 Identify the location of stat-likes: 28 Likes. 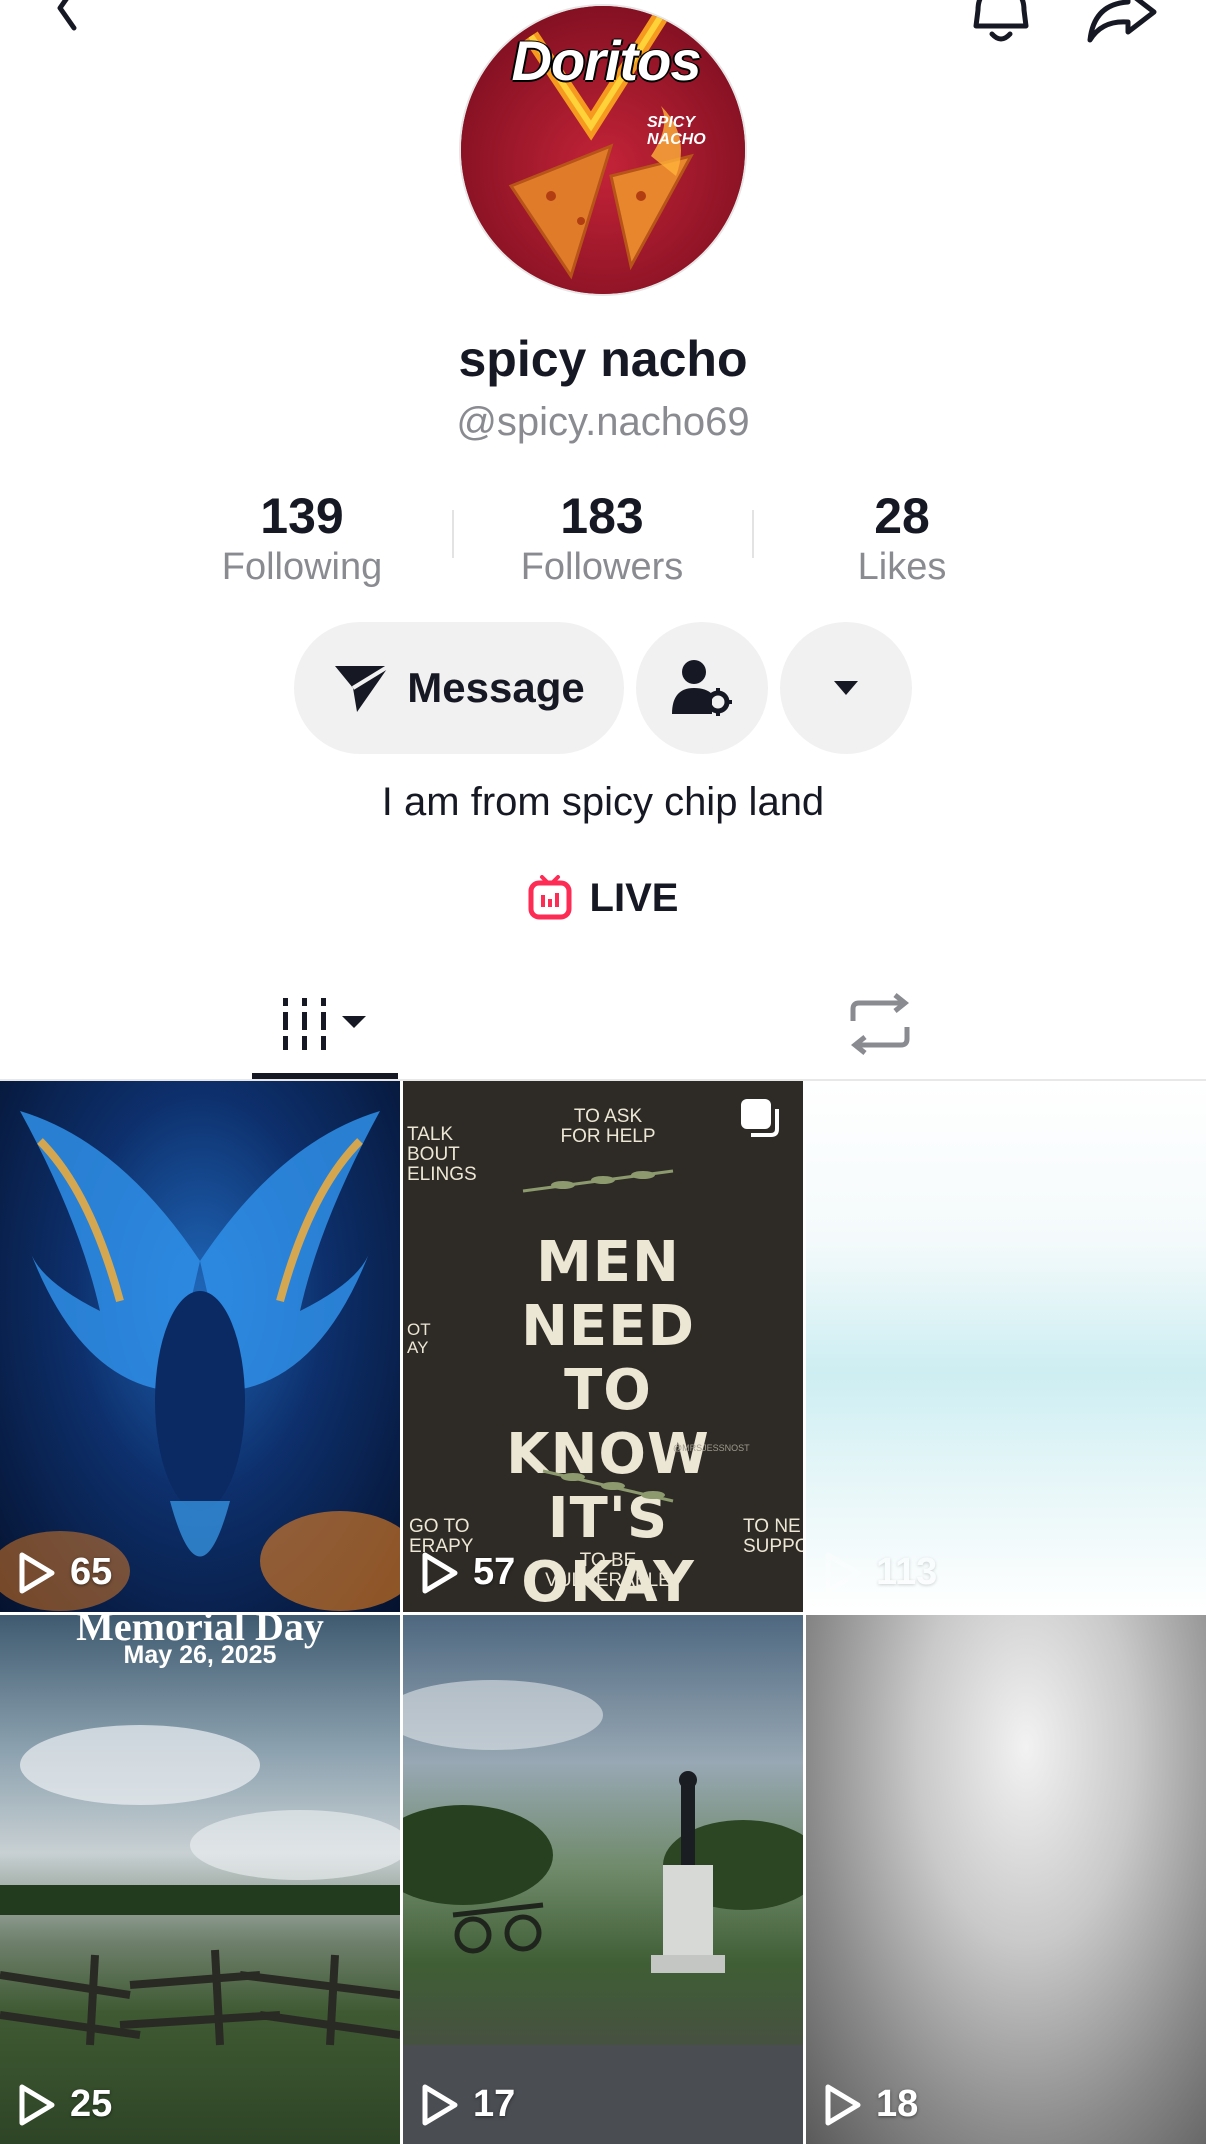
(902, 539).